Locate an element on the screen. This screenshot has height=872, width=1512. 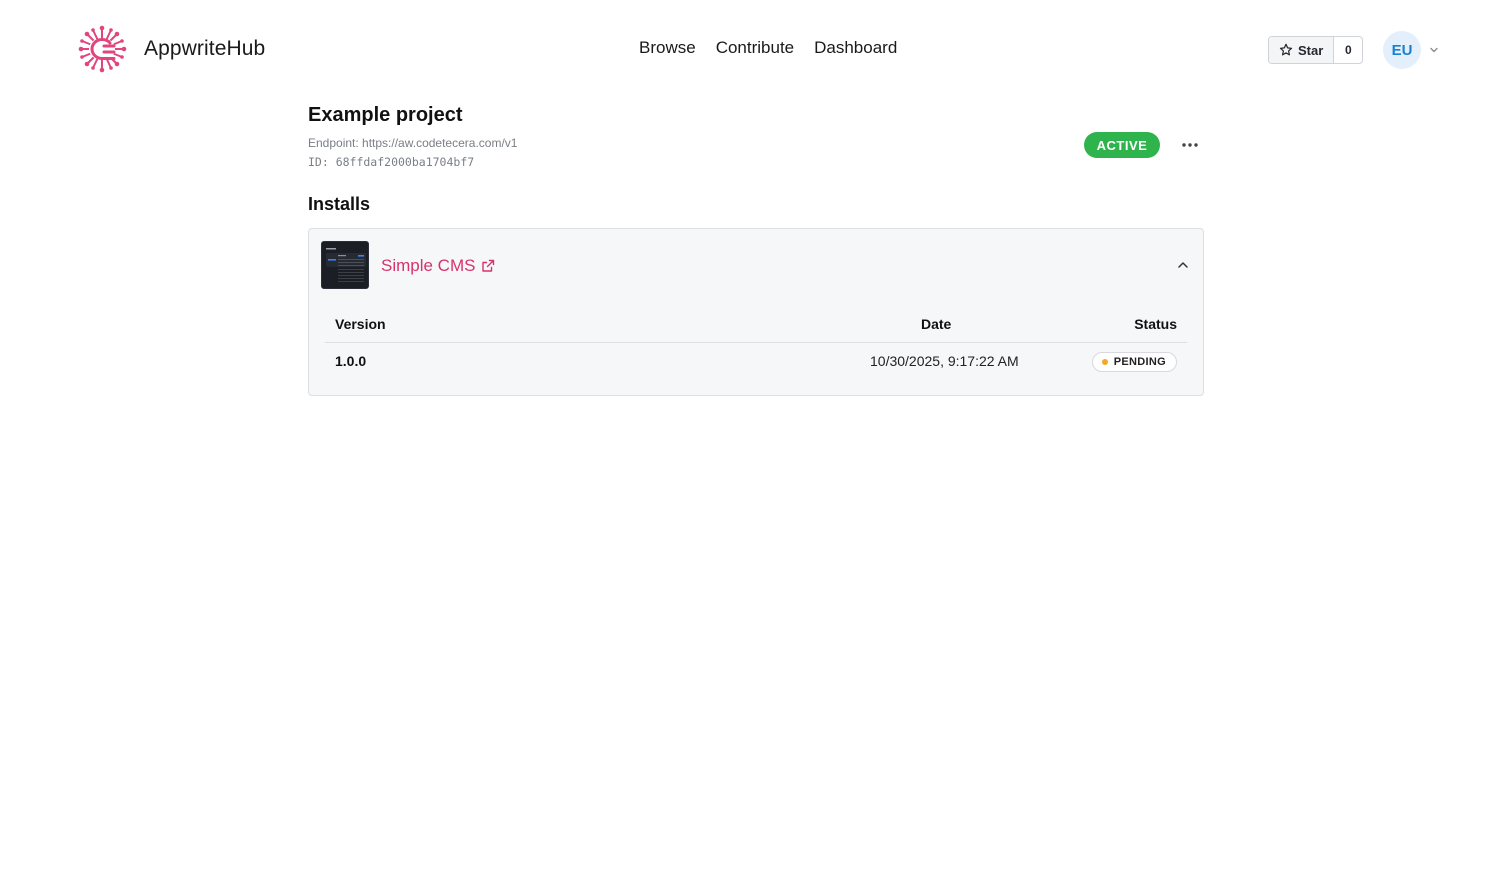
table-header: Version Date Status is located at coordinates (756, 326).